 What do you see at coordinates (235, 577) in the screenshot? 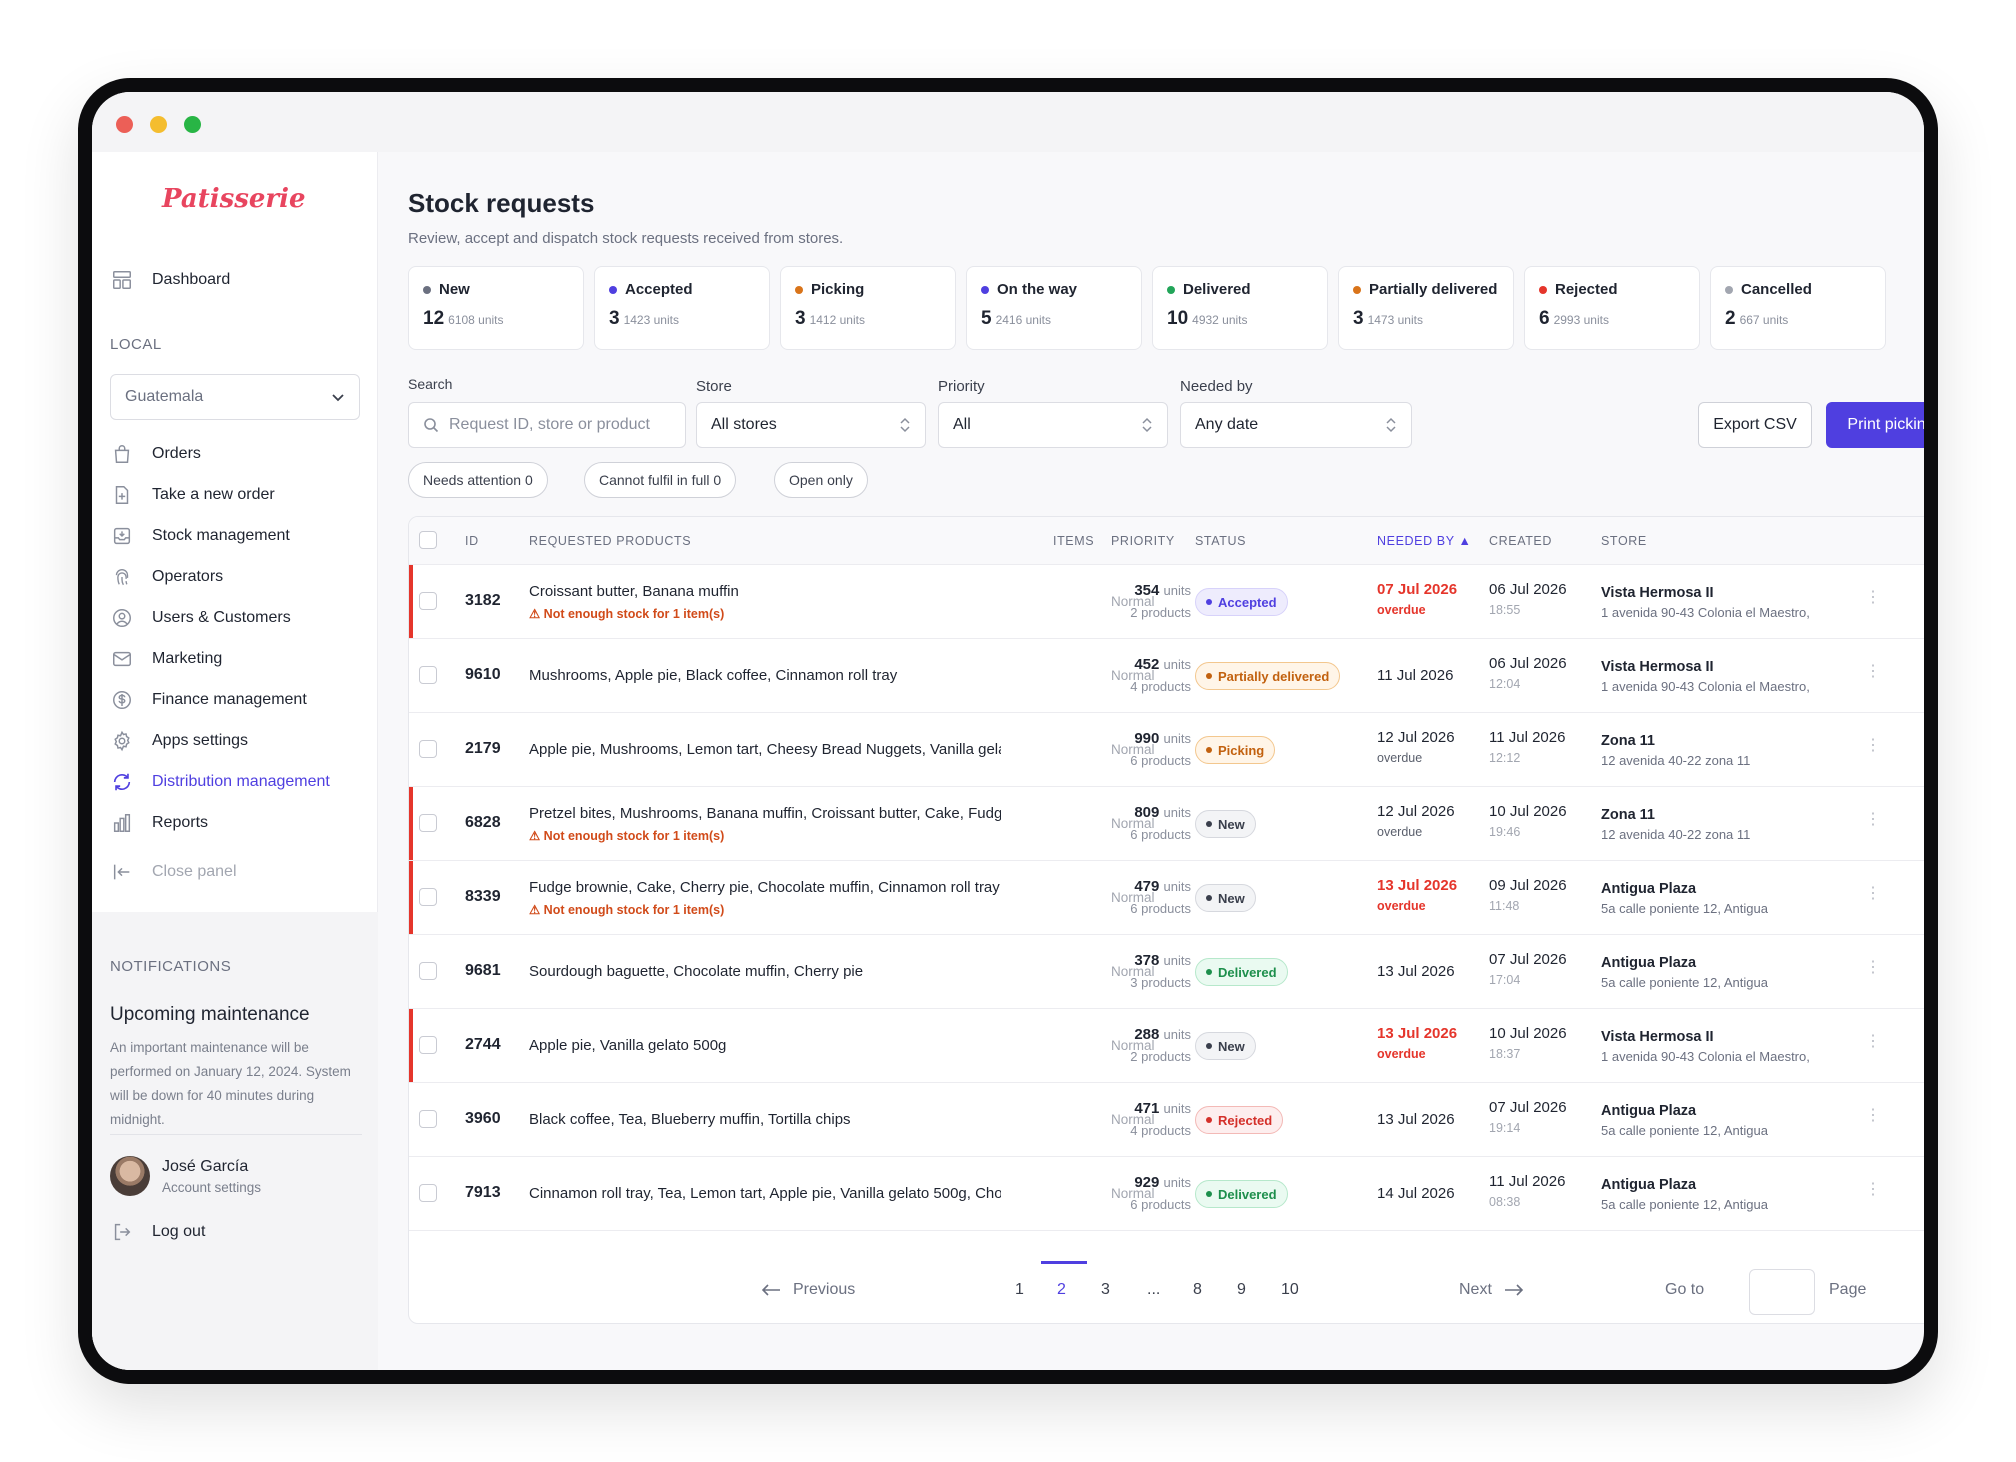
I see `nav-operators: Operators` at bounding box center [235, 577].